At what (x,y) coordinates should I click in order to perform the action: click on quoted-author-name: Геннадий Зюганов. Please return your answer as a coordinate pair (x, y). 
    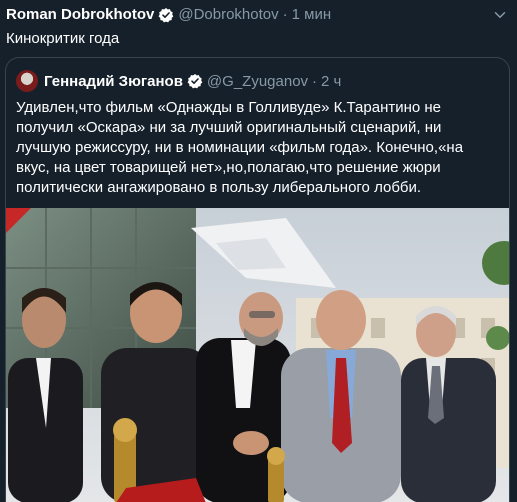
    Looking at the image, I should click on (113, 81).